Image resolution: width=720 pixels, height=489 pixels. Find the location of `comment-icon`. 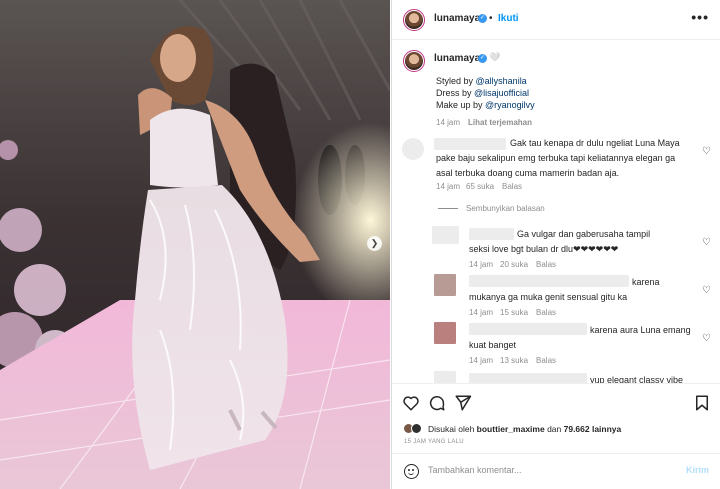

comment-icon is located at coordinates (437, 403).